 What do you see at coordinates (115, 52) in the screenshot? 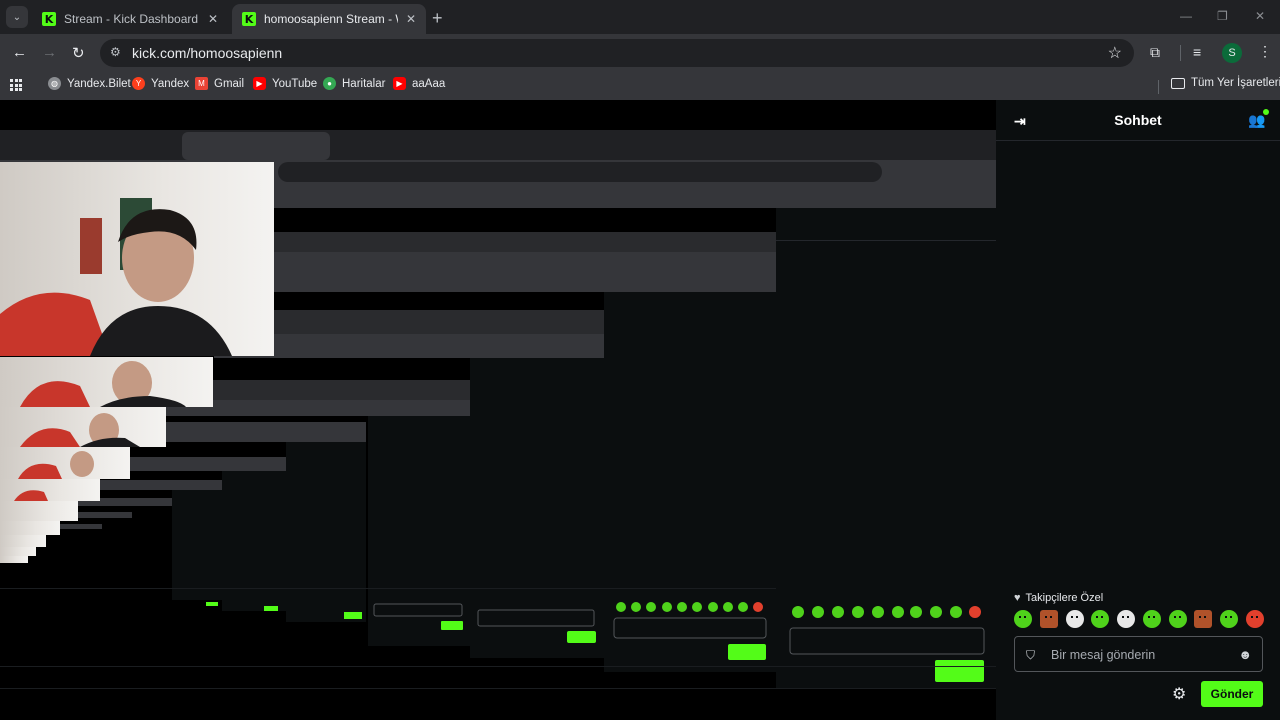
I see `site-info-icon: ⚙` at bounding box center [115, 52].